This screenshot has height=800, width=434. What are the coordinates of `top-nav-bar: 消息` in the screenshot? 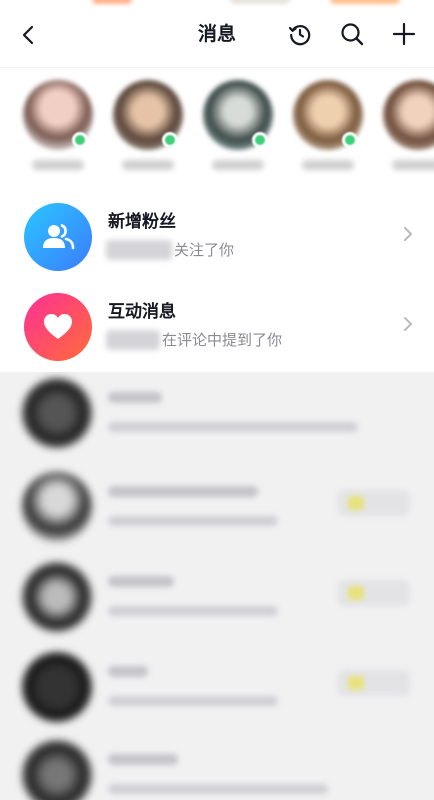 It's located at (217, 34).